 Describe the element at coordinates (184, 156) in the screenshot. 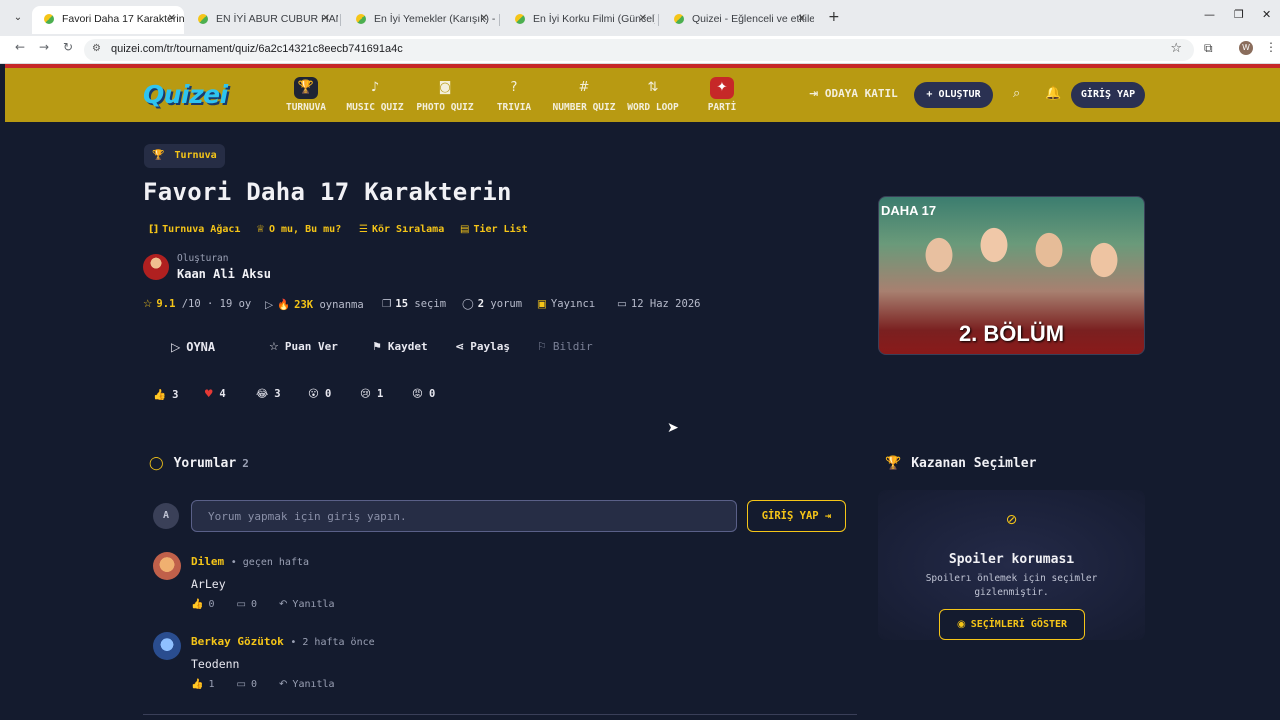

I see `category-badge: 🏆 Turnuva` at that location.